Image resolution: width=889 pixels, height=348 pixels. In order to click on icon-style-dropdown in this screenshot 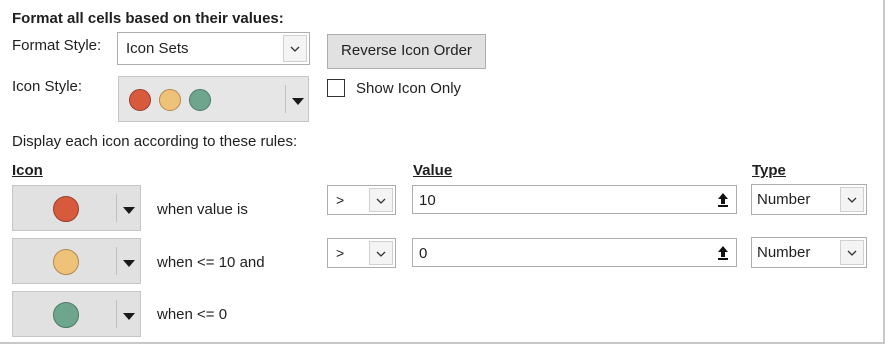, I will do `click(296, 99)`.